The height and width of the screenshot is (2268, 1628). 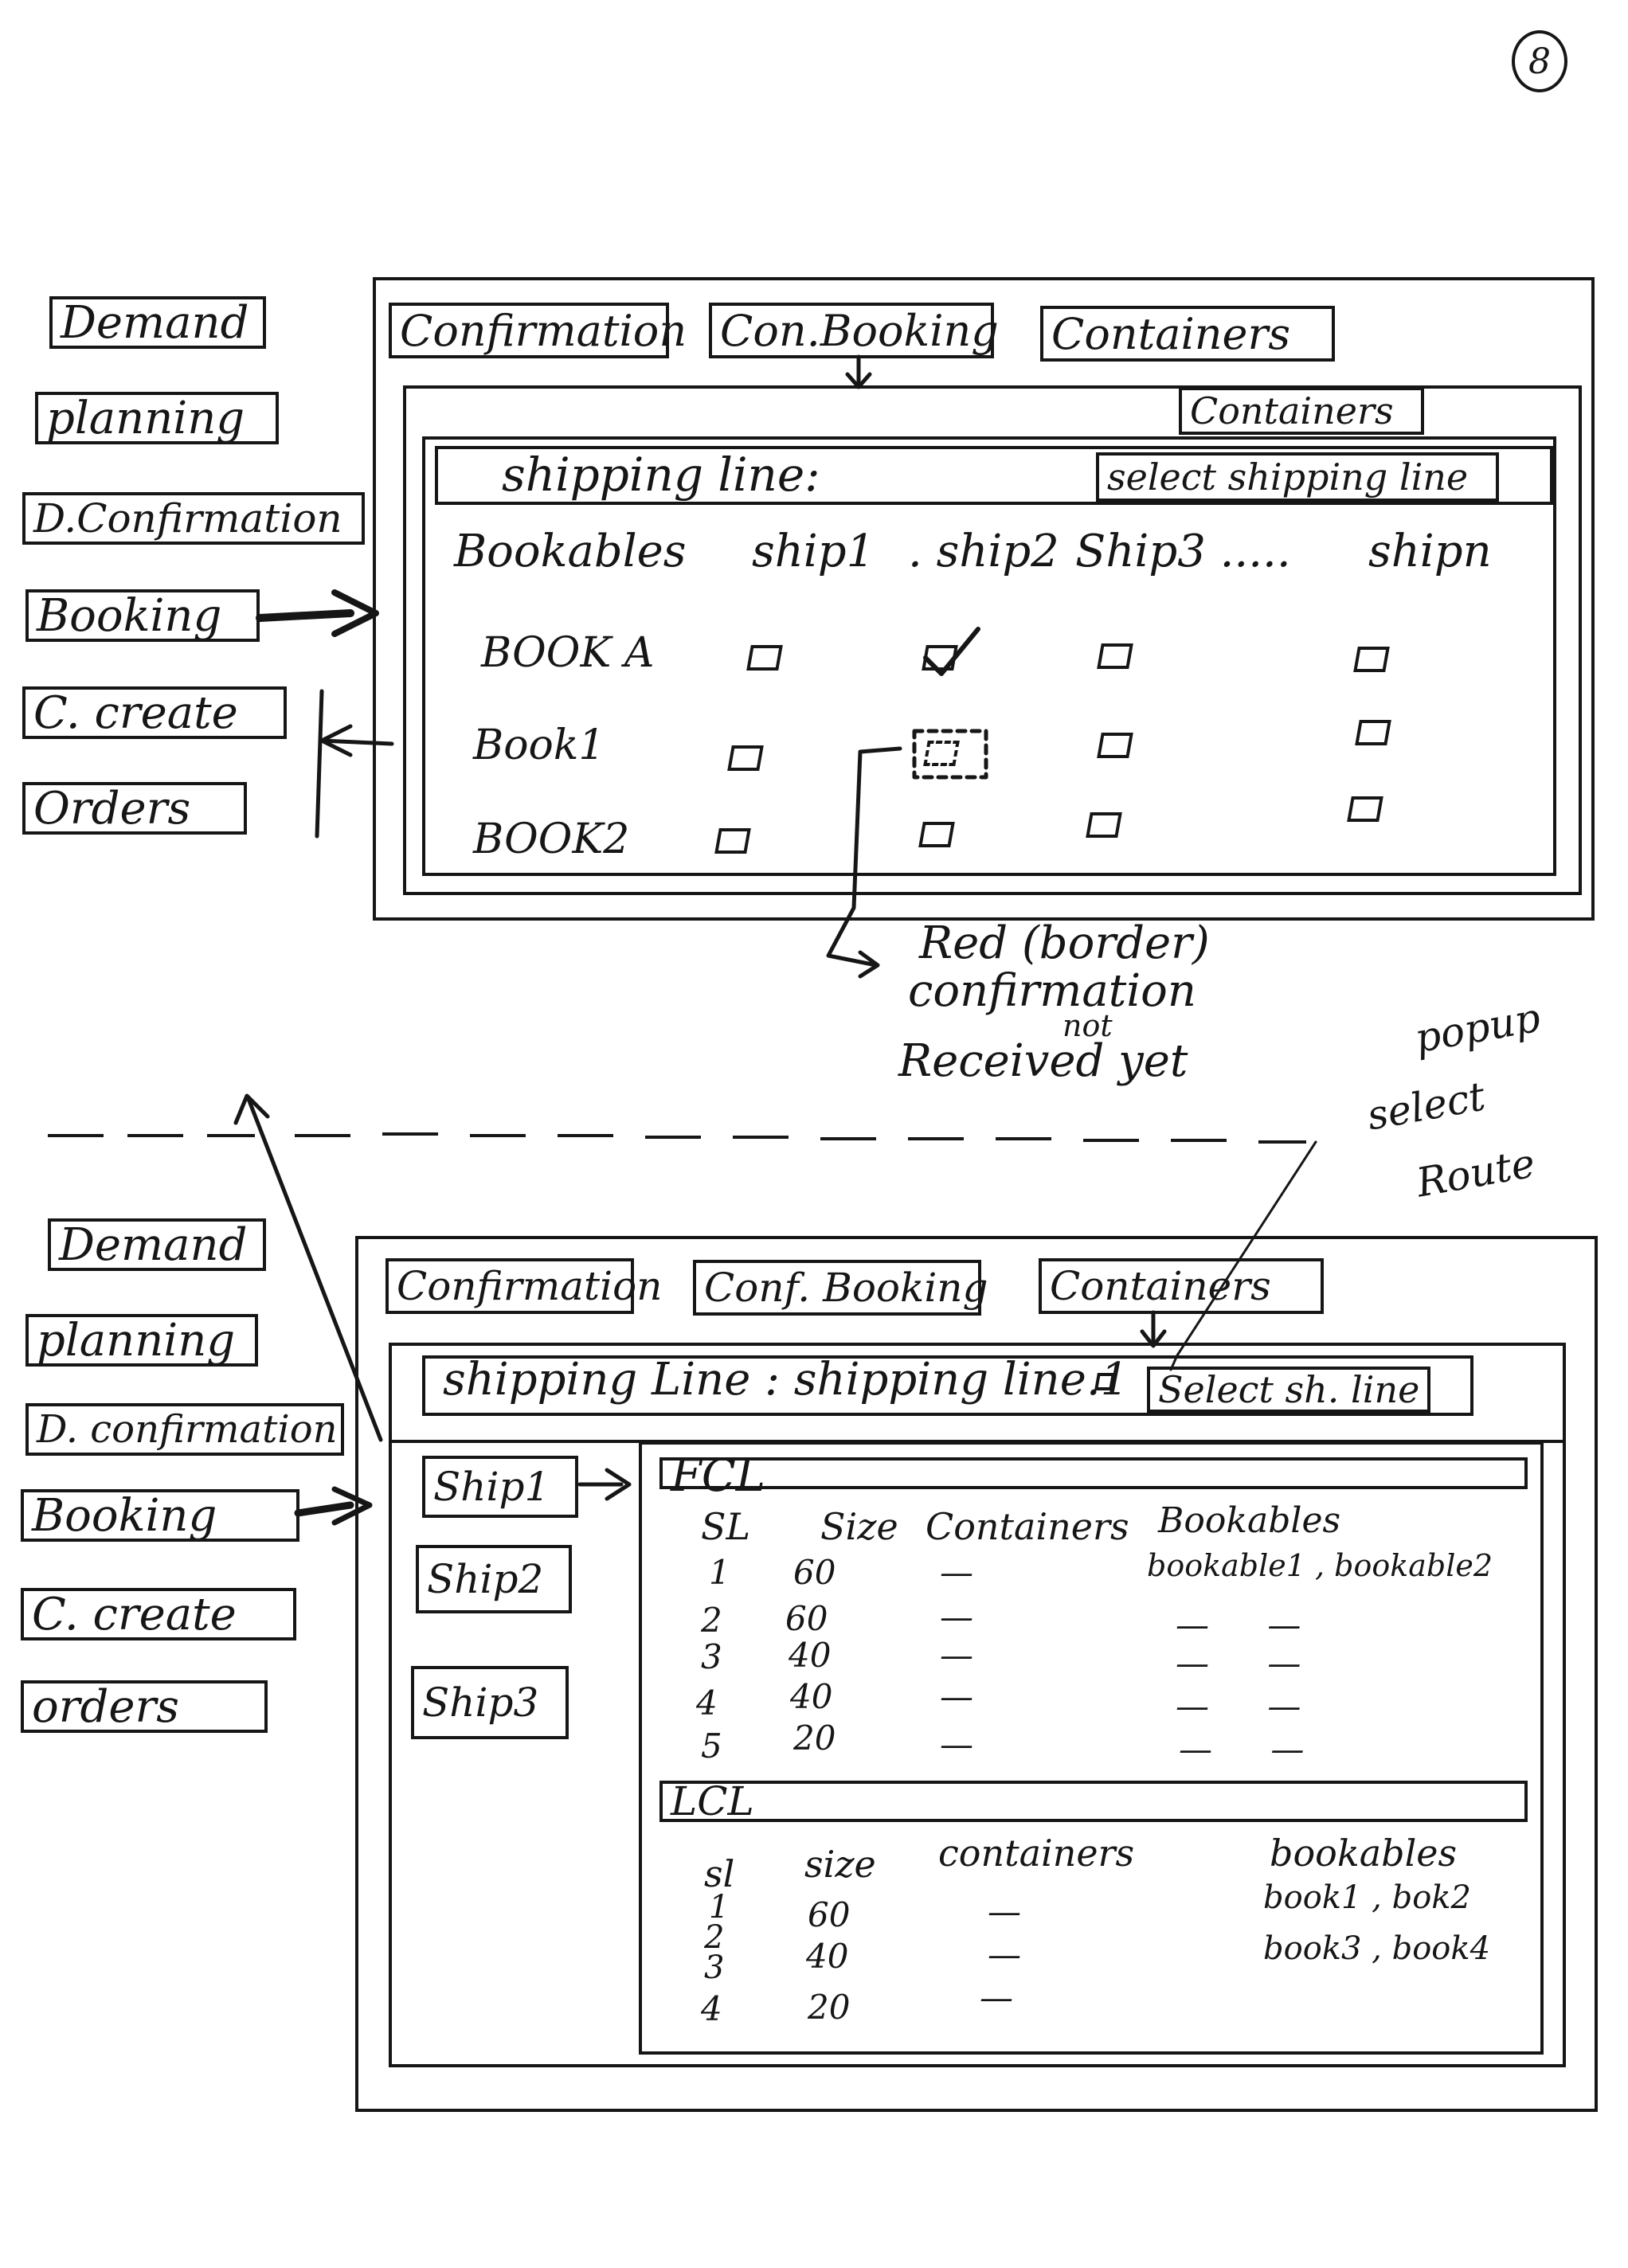 I want to click on bottom-booking-arrow, so click(x=324, y=1509).